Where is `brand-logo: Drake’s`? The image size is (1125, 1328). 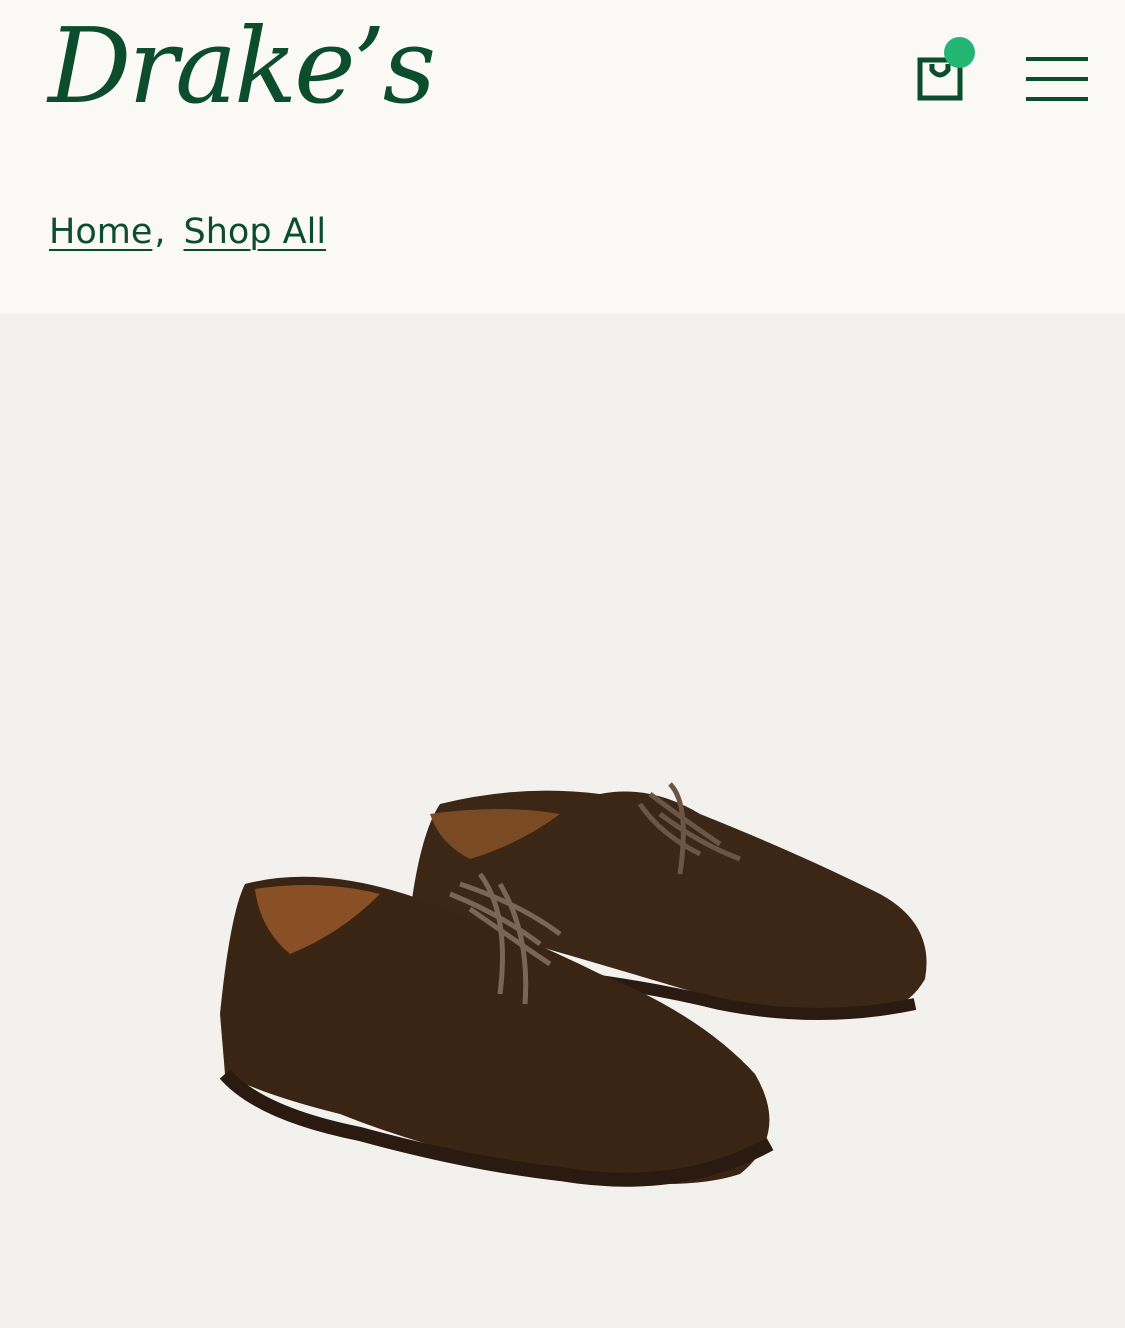
brand-logo: Drake’s is located at coordinates (242, 66).